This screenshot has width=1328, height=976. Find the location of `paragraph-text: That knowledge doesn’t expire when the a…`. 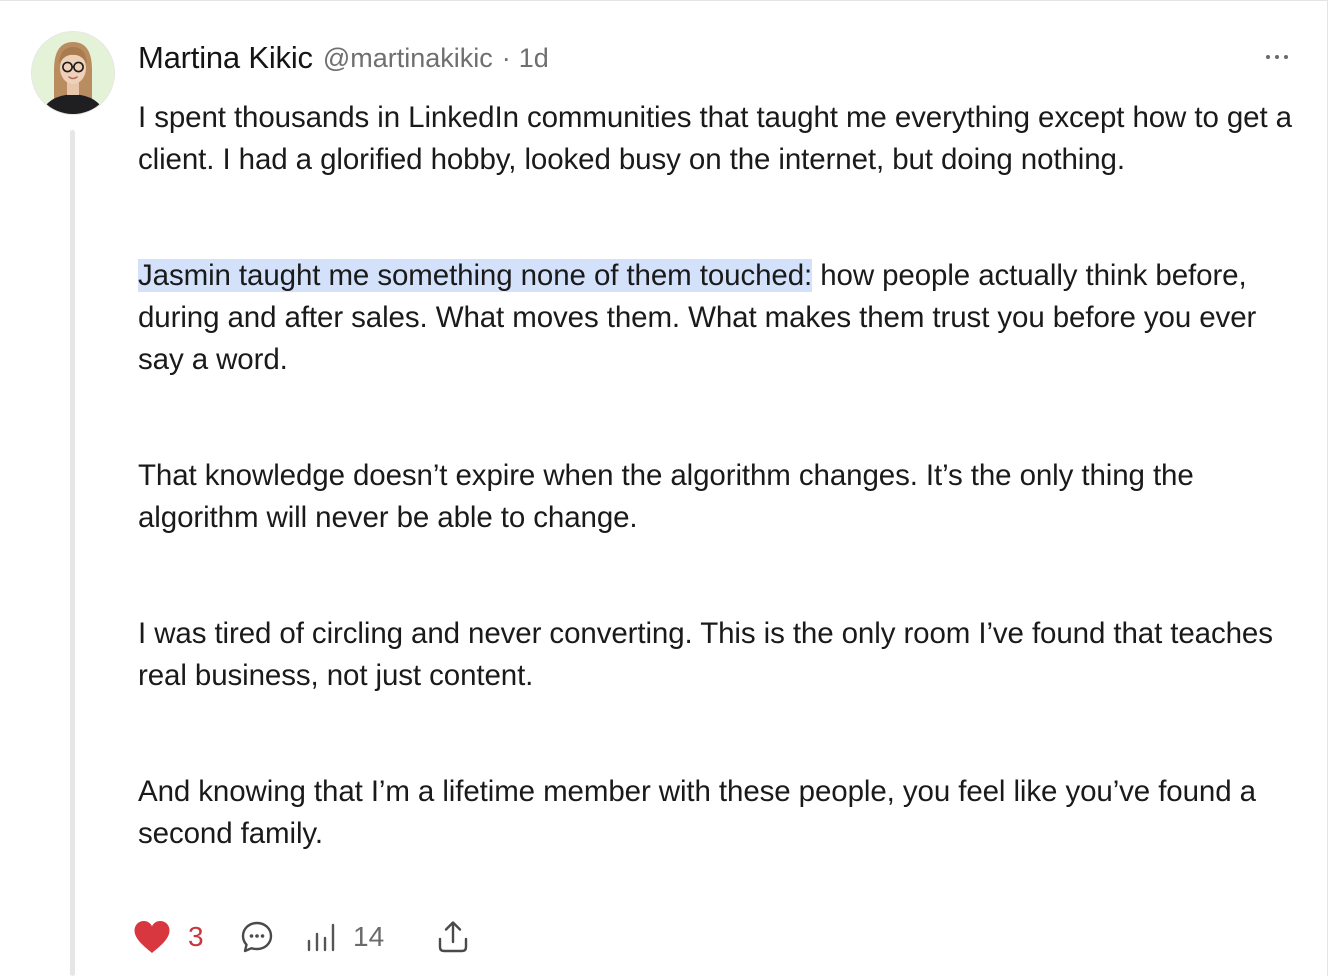

paragraph-text: That knowledge doesn’t expire when the a… is located at coordinates (666, 496).